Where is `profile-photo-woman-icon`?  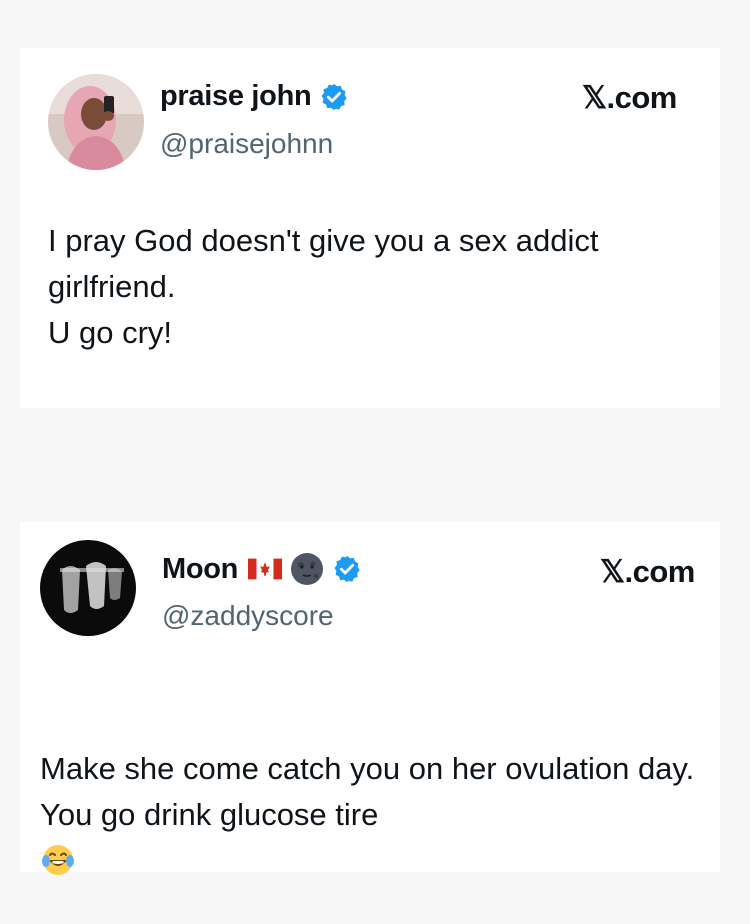
profile-photo-woman-icon is located at coordinates (96, 122).